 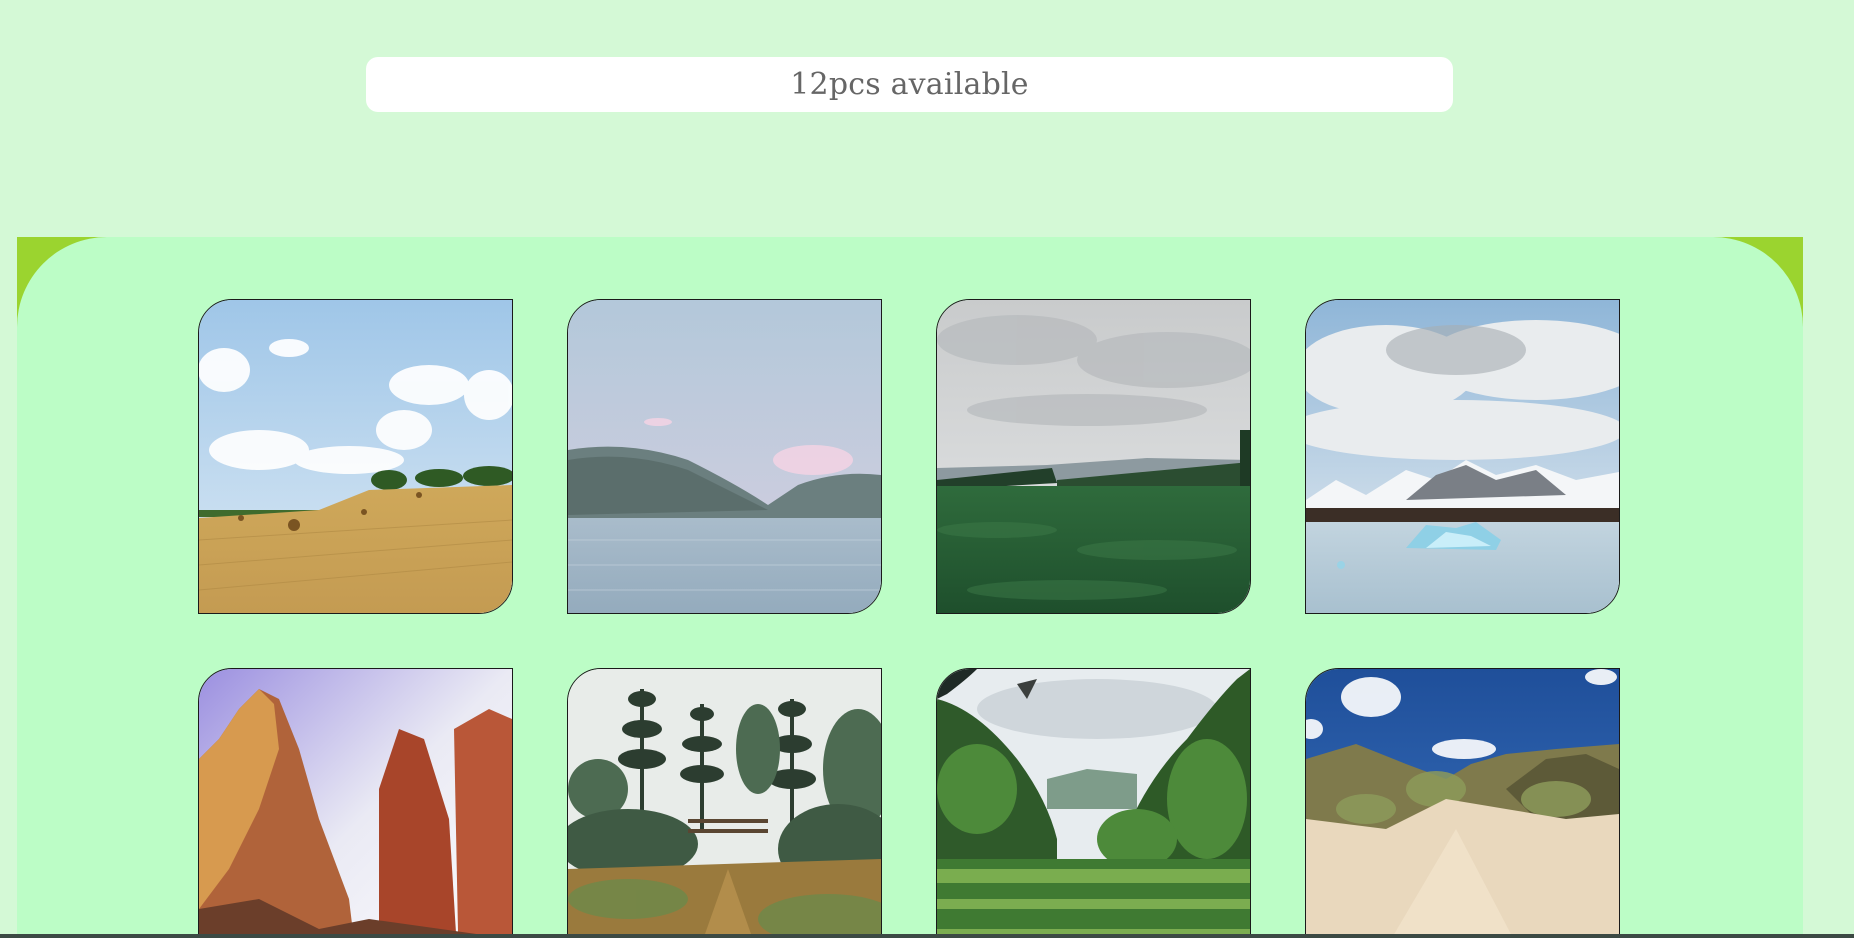 I want to click on photo-tile-glacier-lagoon, so click(x=1462, y=456).